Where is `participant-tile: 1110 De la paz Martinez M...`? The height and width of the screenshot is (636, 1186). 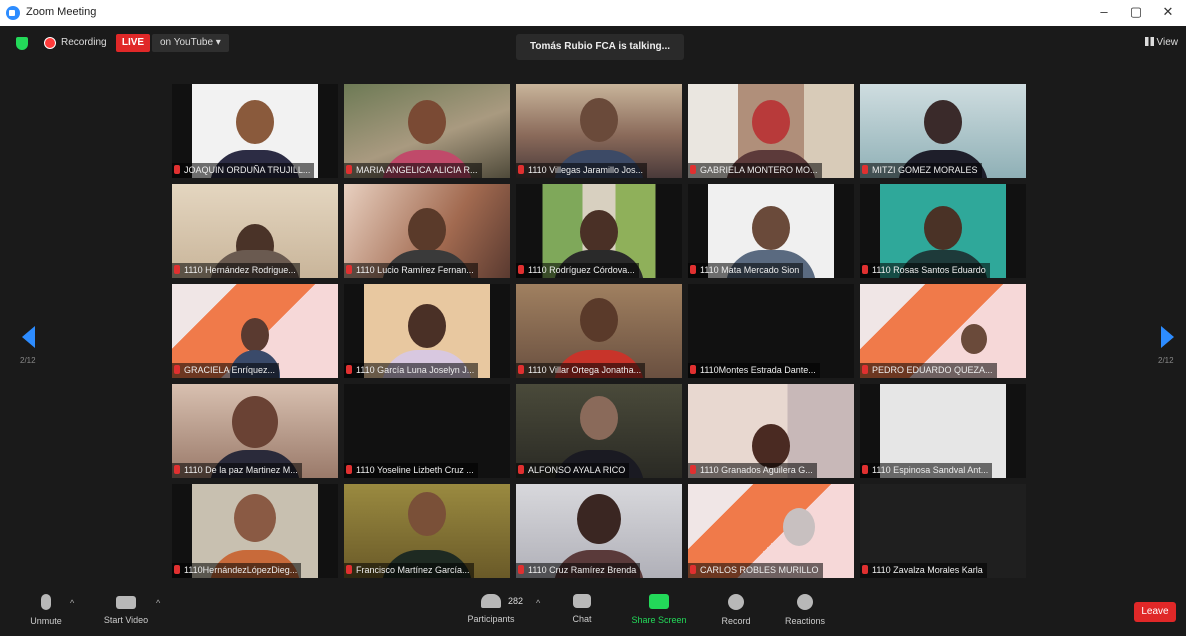 participant-tile: 1110 De la paz Martinez M... is located at coordinates (255, 431).